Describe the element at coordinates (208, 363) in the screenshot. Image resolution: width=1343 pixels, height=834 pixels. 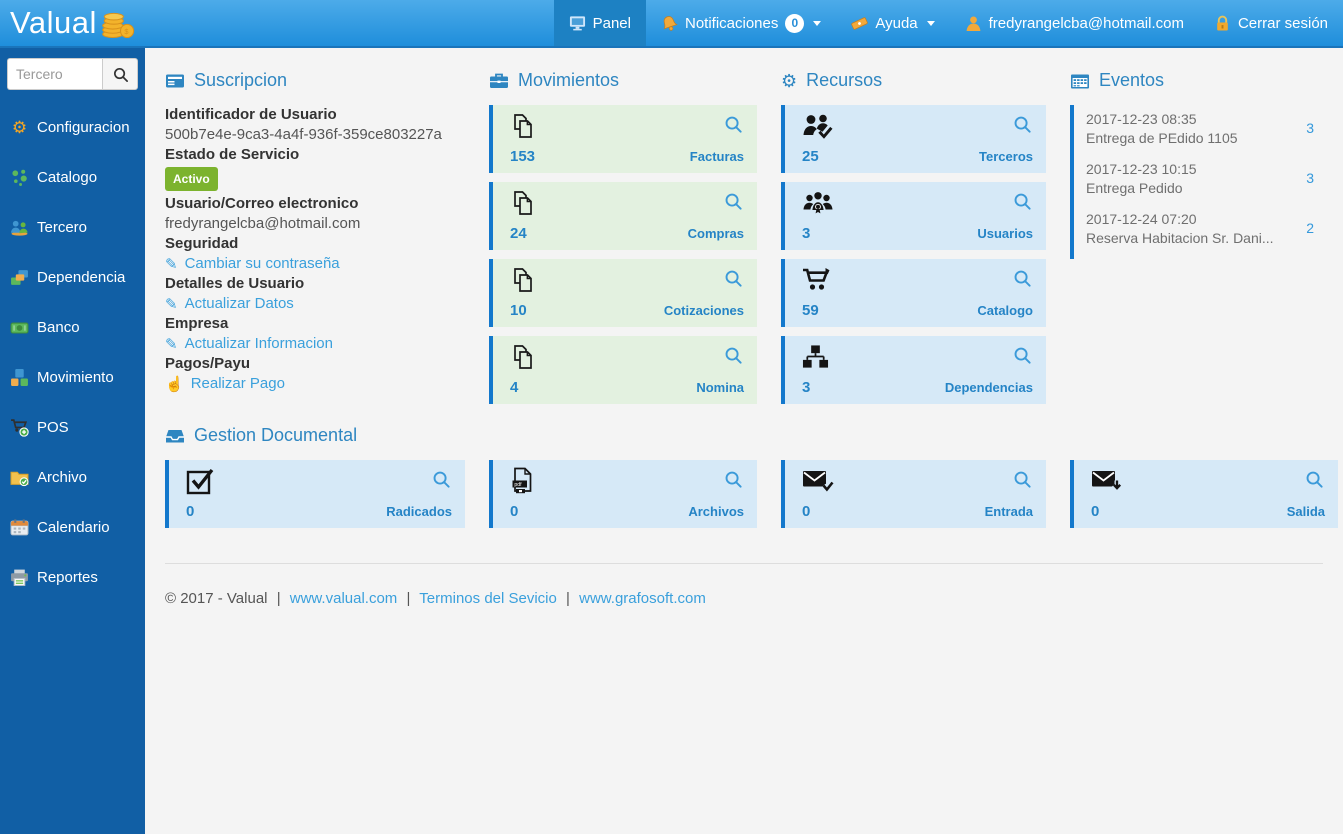
I see `field-label: Pagos/Payu` at that location.